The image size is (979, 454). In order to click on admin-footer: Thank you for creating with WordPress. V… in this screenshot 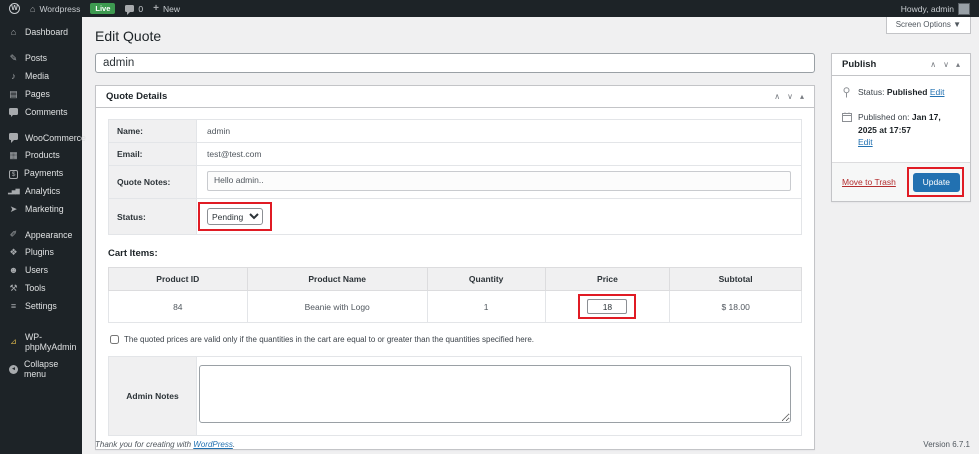, I will do `click(532, 444)`.